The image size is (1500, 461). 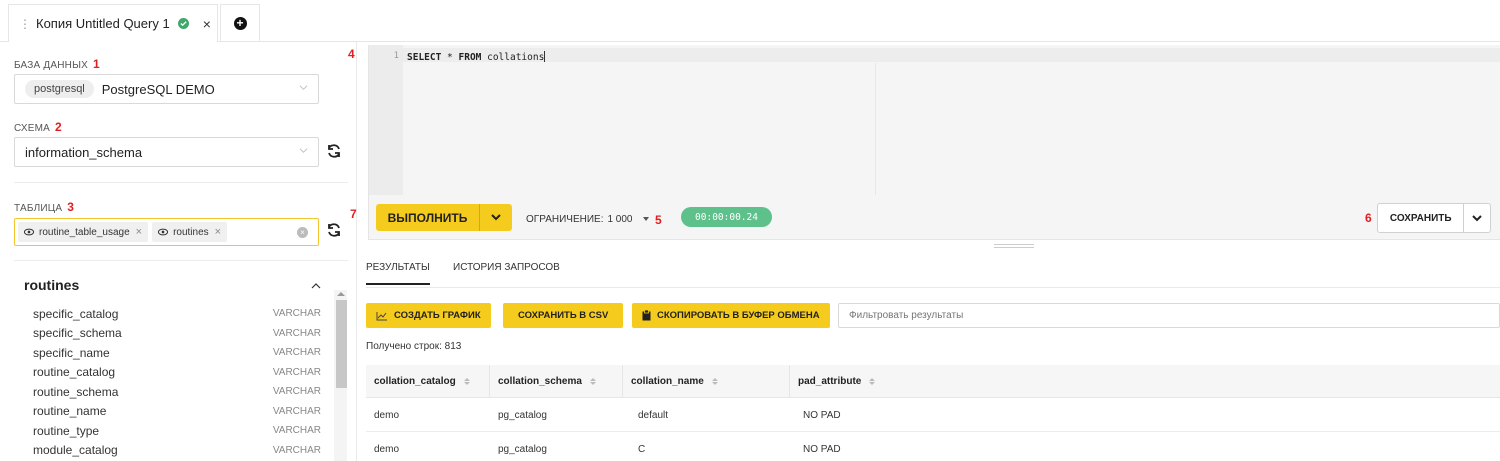 I want to click on panel-divider, so click(x=356, y=251).